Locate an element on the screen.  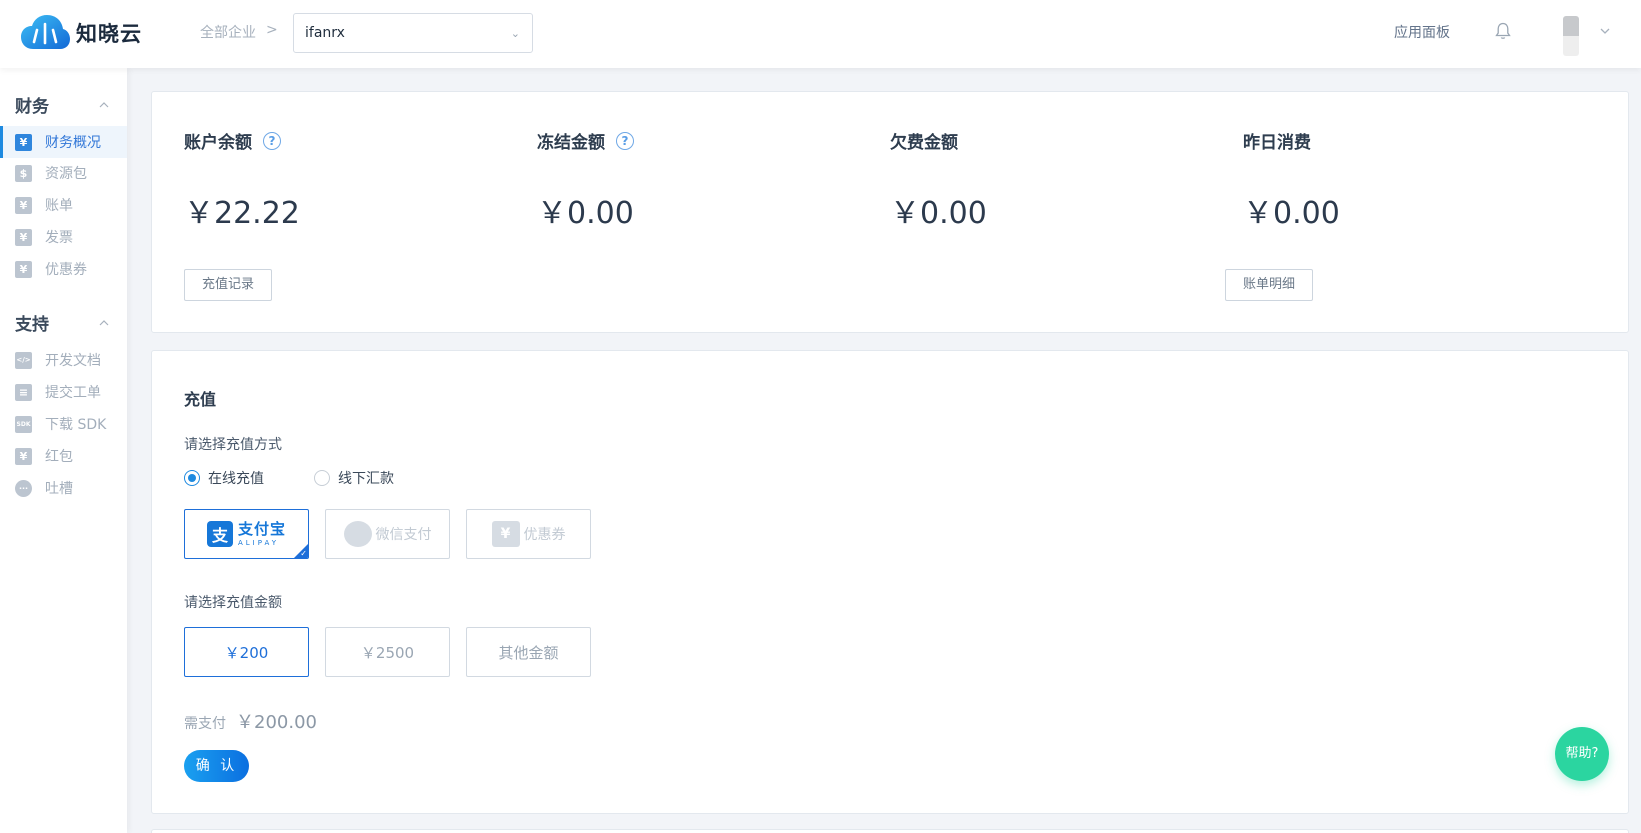
amount-option-label: ￥2500 is located at coordinates (387, 652).